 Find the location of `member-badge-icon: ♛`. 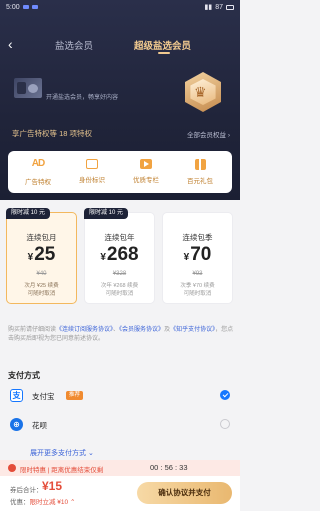

member-badge-icon: ♛ is located at coordinates (203, 92).